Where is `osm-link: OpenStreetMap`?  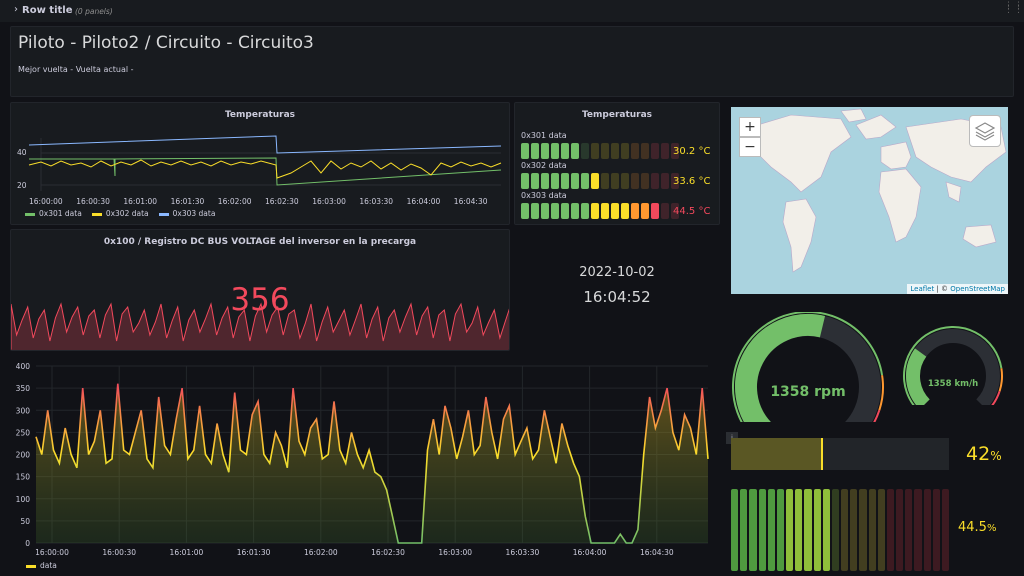
osm-link: OpenStreetMap is located at coordinates (977, 289).